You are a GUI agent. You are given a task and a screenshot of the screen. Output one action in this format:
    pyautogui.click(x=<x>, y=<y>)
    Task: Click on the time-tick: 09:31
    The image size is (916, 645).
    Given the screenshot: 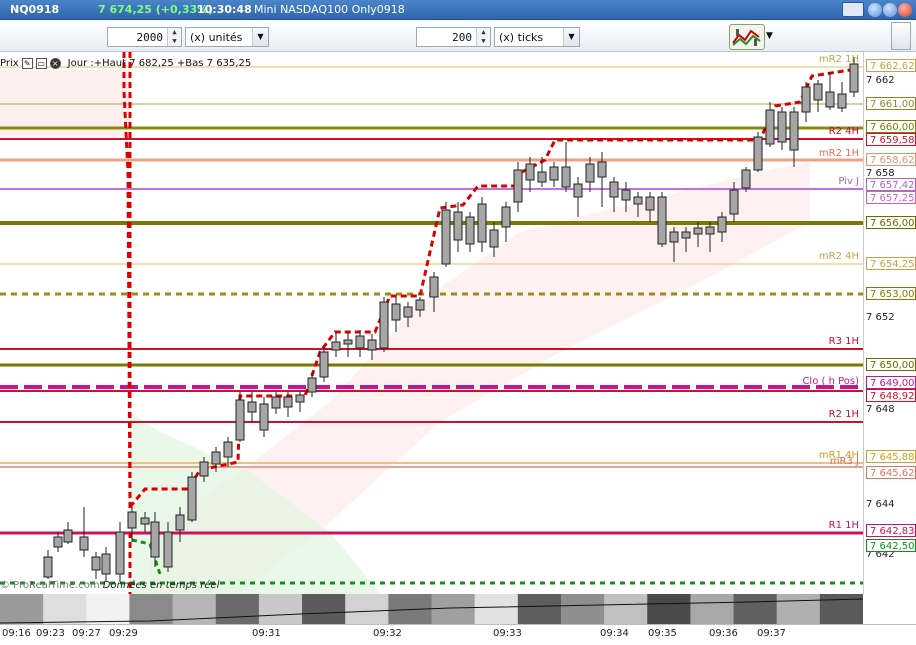 What is the action you would take?
    pyautogui.click(x=266, y=633)
    